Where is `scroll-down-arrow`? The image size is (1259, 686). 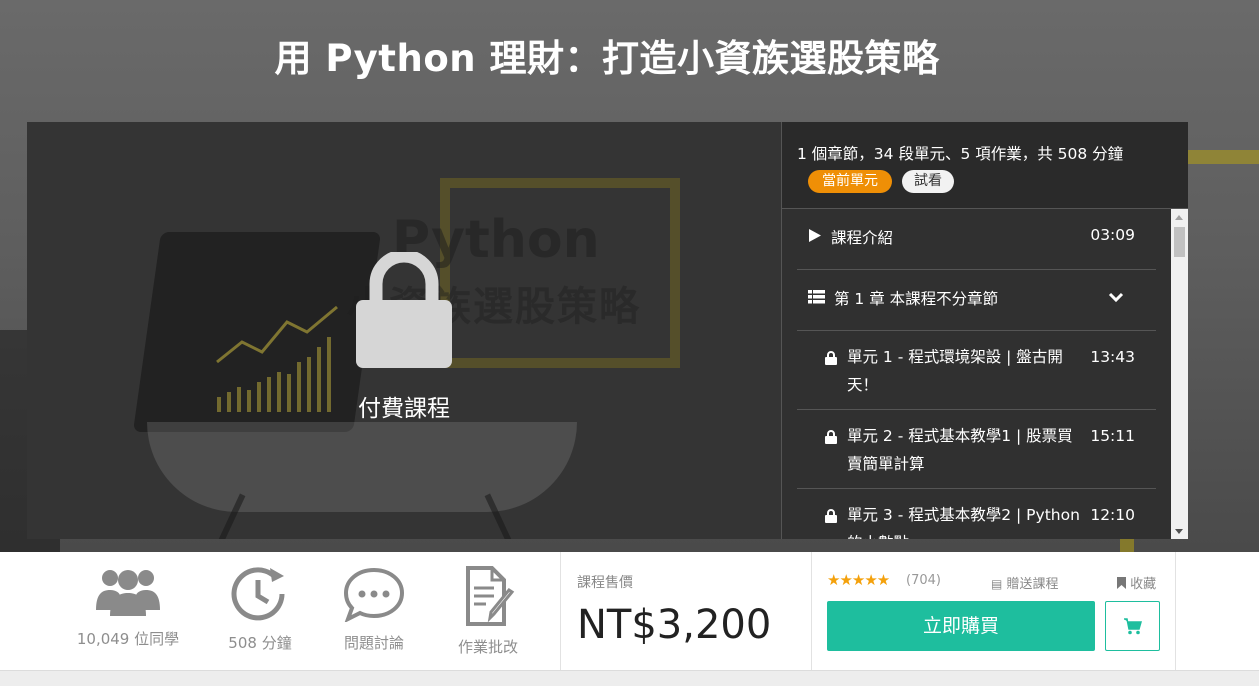
scroll-down-arrow is located at coordinates (1179, 531).